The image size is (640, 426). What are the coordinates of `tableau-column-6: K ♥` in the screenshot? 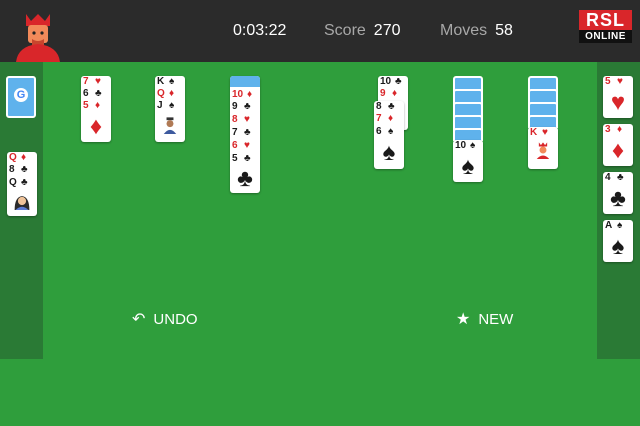 It's located at (543, 148).